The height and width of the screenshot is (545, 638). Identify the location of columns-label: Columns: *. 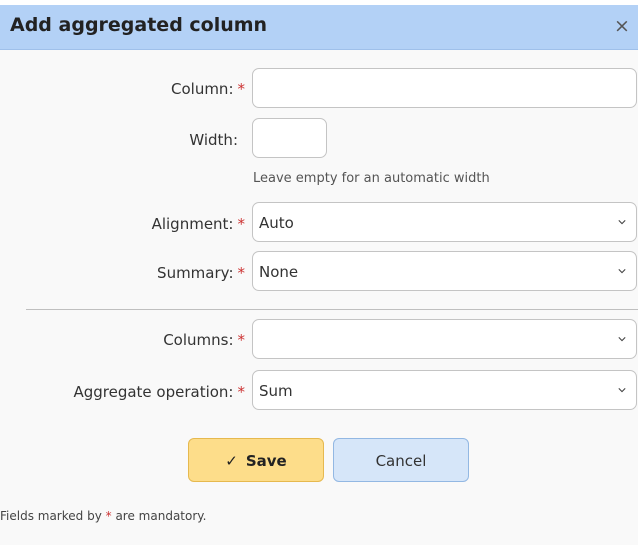
(204, 340).